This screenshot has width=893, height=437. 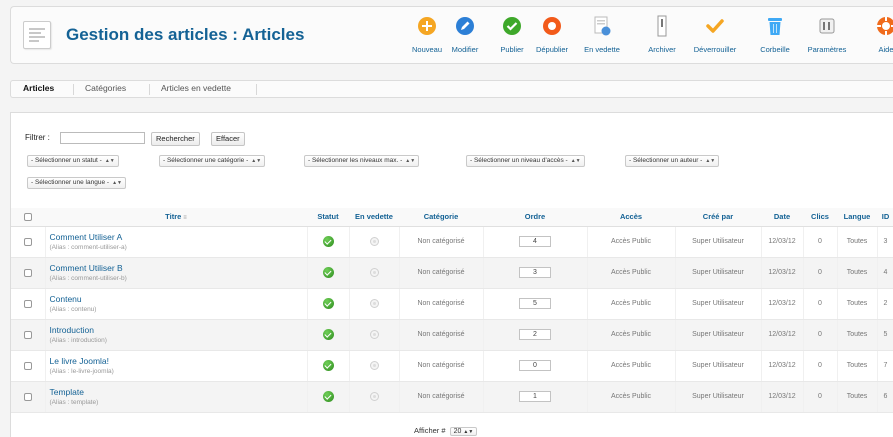 I want to click on featured-button: En vedette, so click(x=602, y=37).